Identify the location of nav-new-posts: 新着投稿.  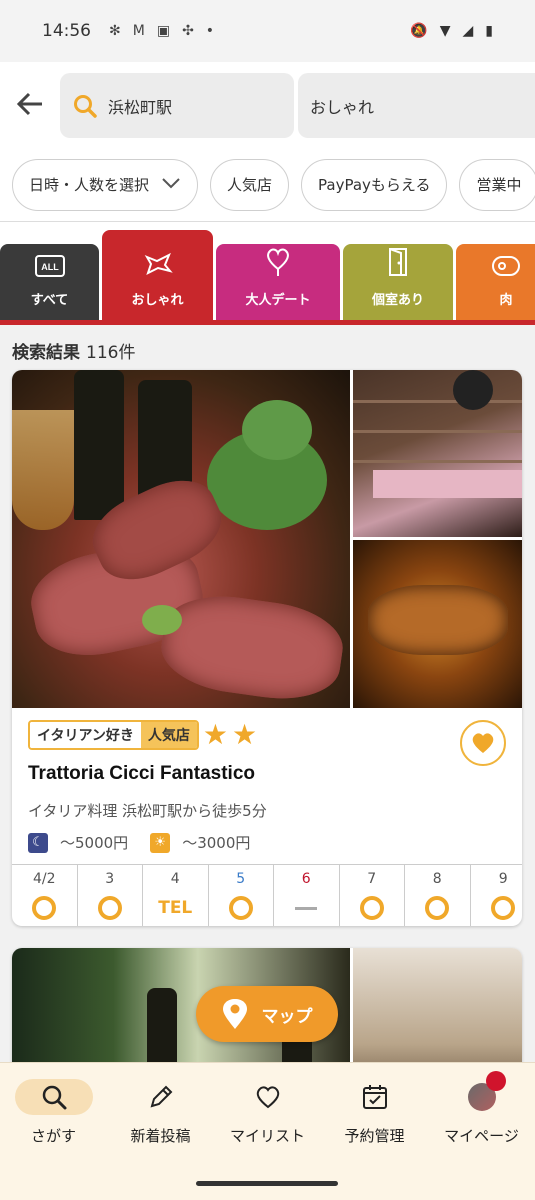
(160, 1112).